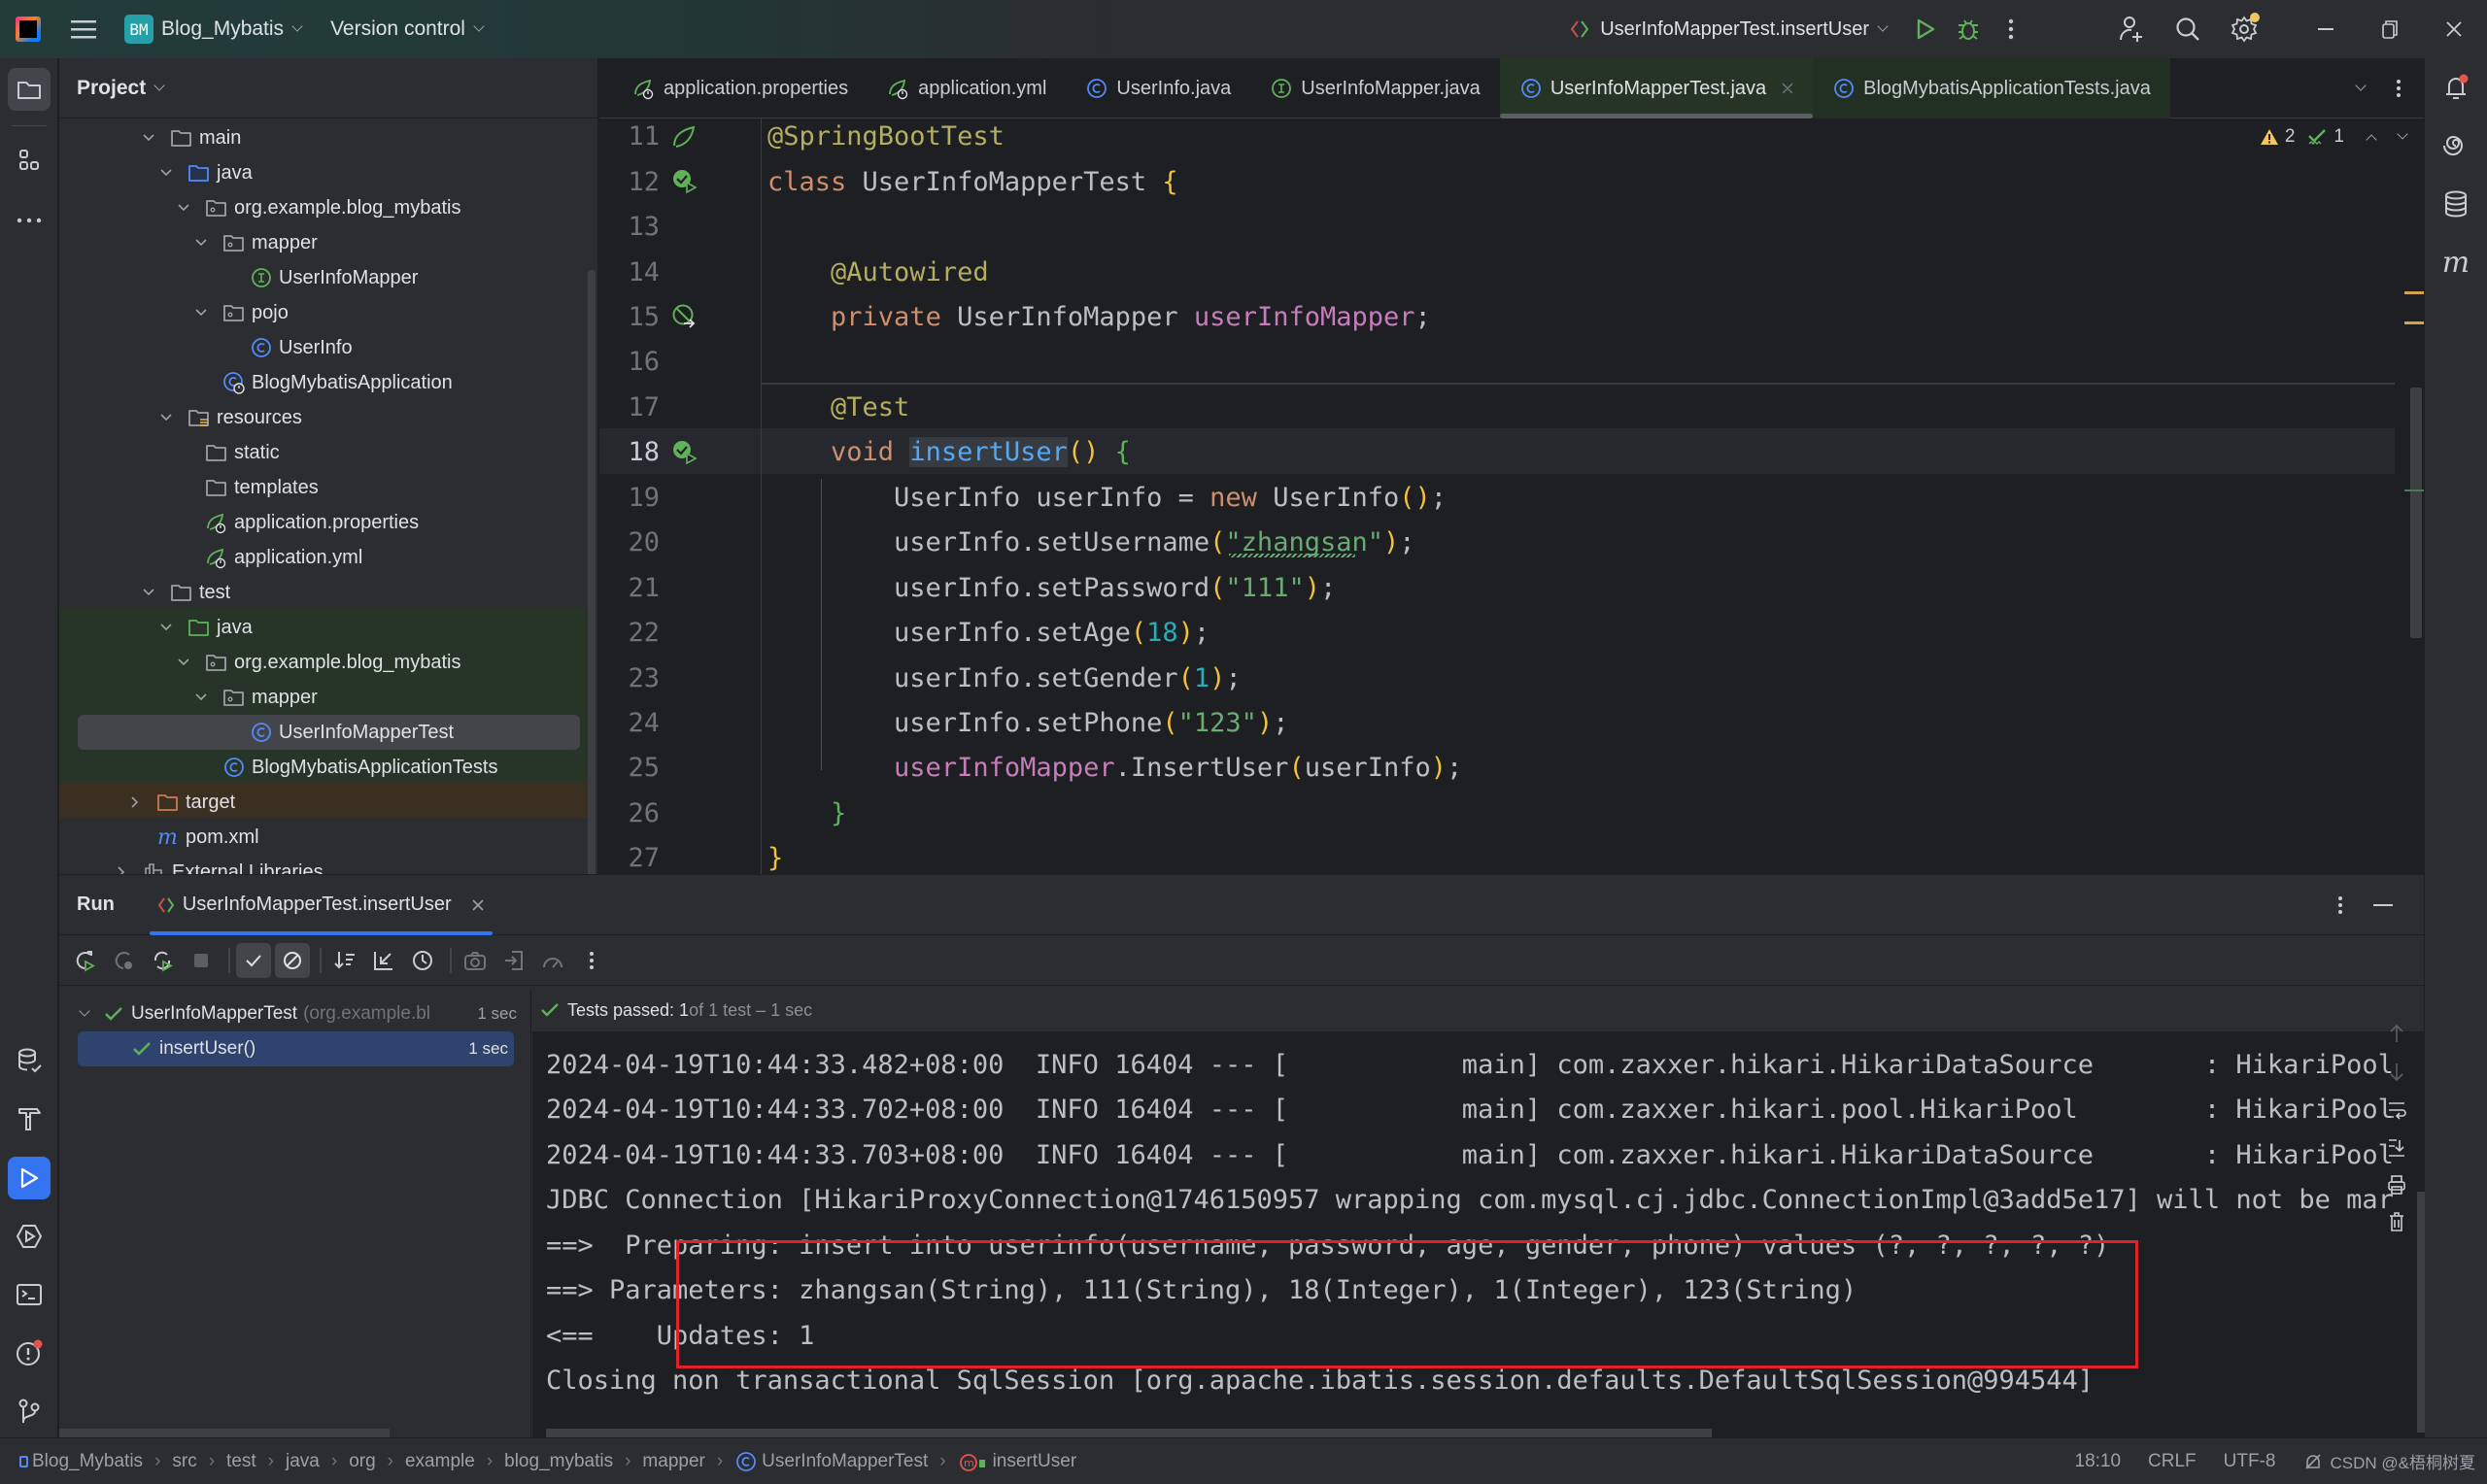 This screenshot has width=2487, height=1484. Describe the element at coordinates (1729, 29) in the screenshot. I see `run-config-selector: UserInfoMapperTest.insertUser` at that location.